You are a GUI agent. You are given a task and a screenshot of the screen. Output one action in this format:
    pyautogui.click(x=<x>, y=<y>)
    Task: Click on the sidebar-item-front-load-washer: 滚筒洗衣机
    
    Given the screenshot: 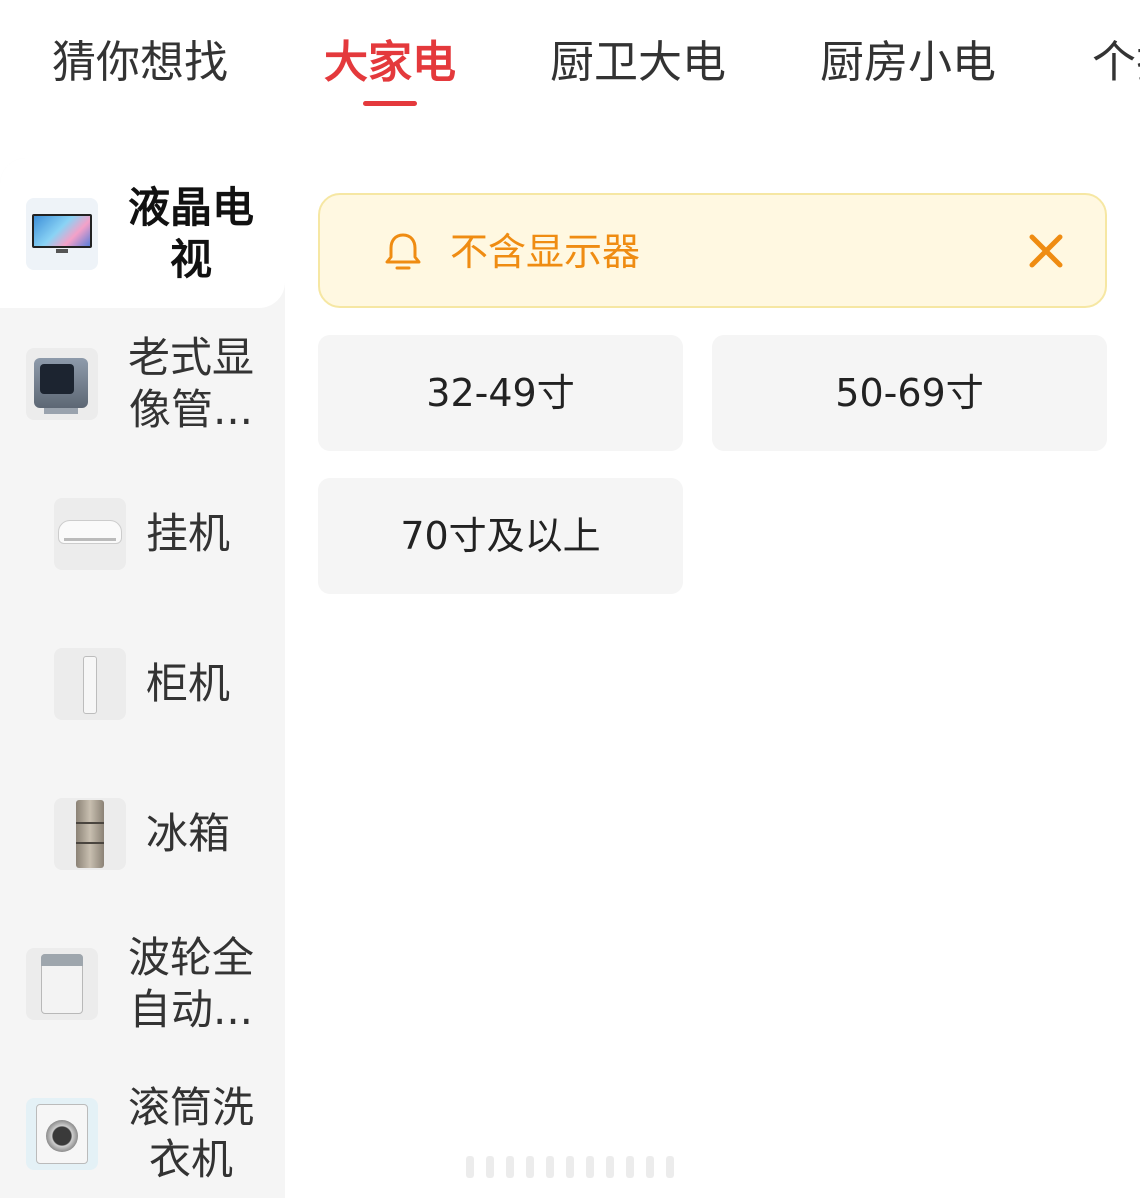 What is the action you would take?
    pyautogui.click(x=142, y=1128)
    